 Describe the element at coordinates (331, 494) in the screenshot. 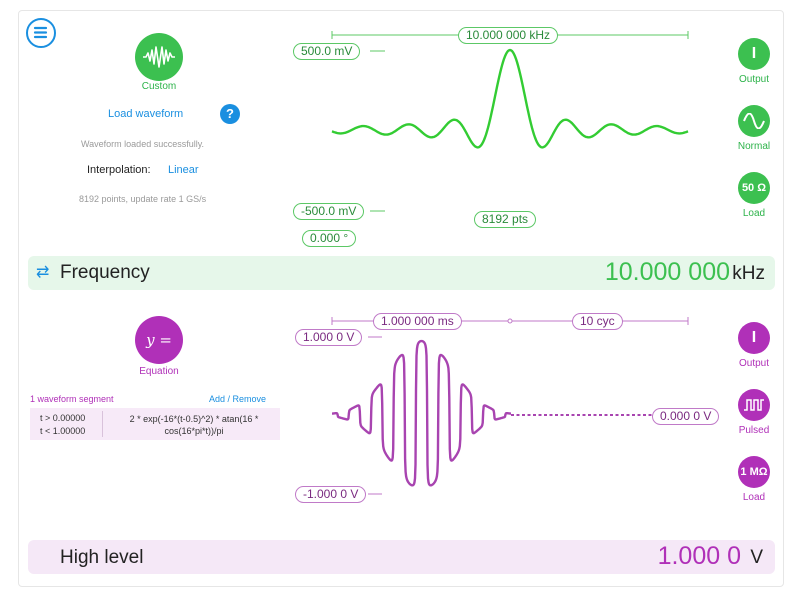

I see `low-level-pill-bottom: -1.000 0 V` at that location.